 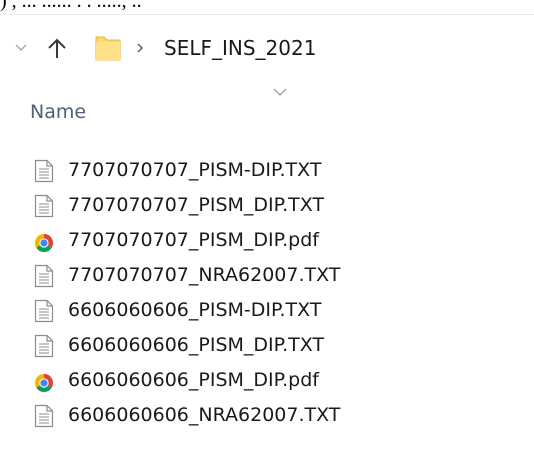 What do you see at coordinates (196, 205) in the screenshot?
I see `file-name: 7707070707_PISM_DIP.TXT` at bounding box center [196, 205].